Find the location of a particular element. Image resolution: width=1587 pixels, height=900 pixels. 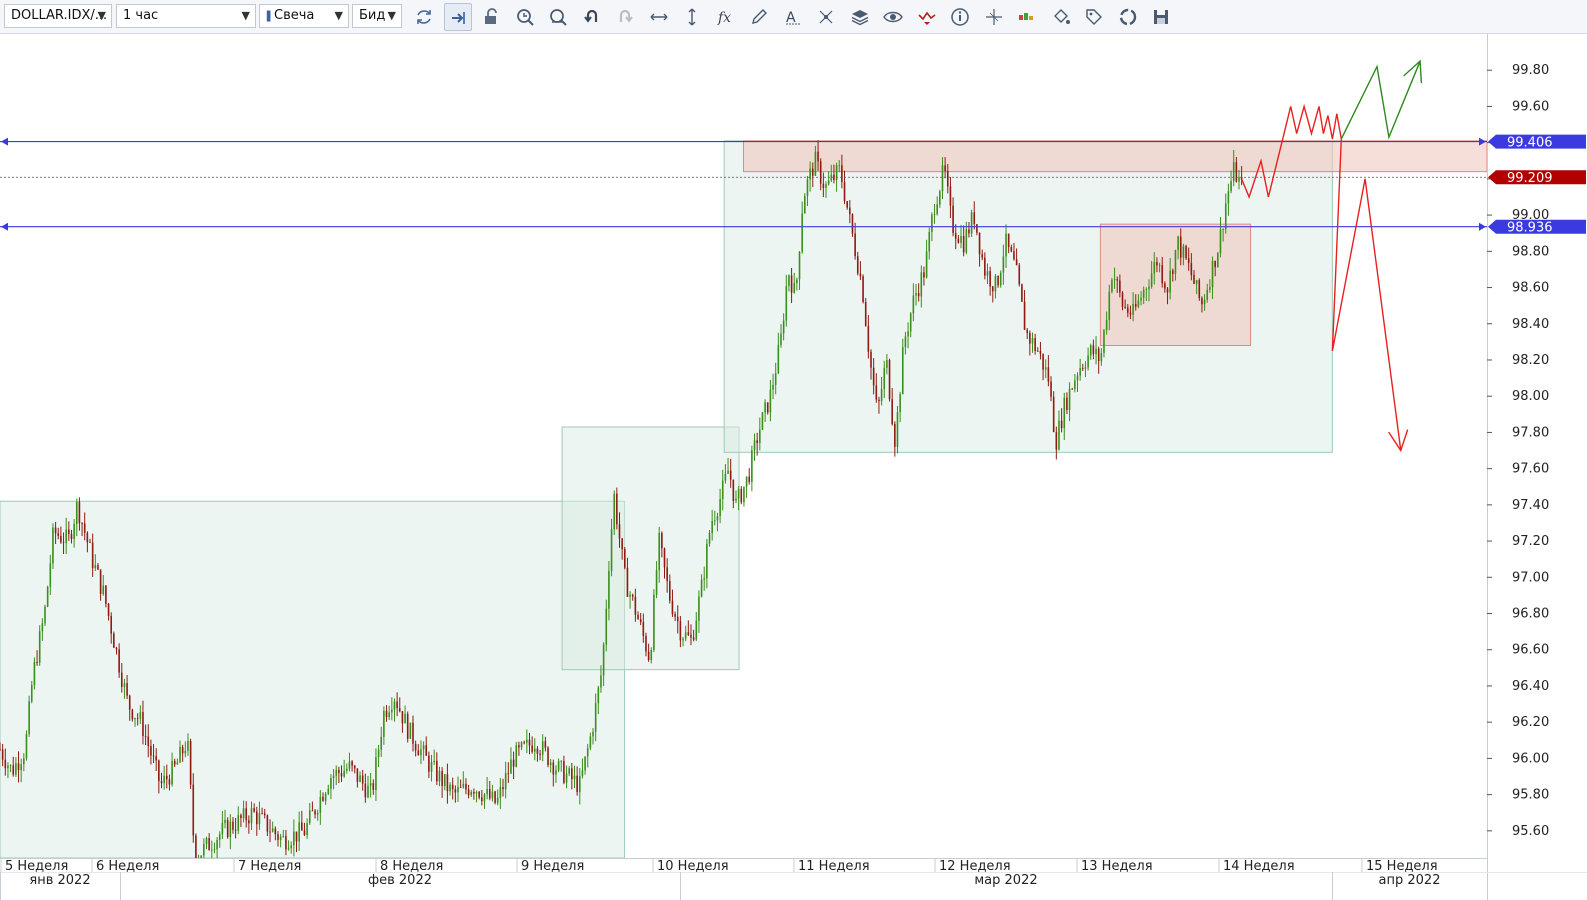

circle-refresh-button is located at coordinates (1128, 17).